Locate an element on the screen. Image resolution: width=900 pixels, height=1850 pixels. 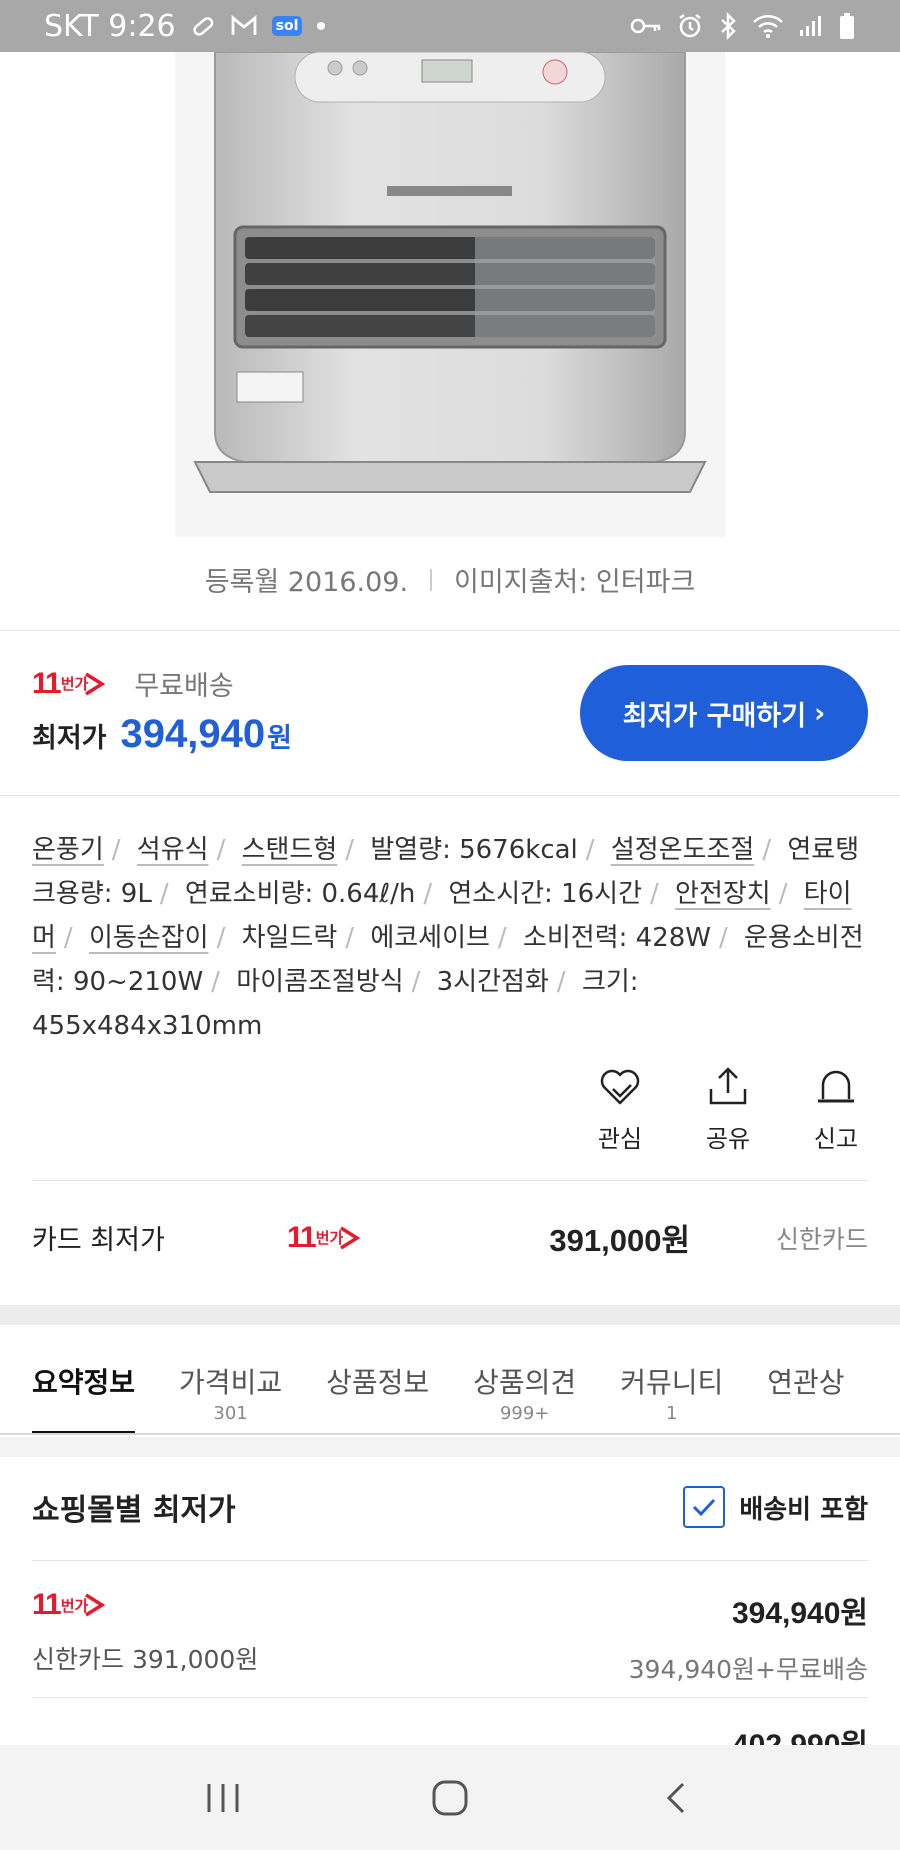
back-button is located at coordinates (677, 1798).